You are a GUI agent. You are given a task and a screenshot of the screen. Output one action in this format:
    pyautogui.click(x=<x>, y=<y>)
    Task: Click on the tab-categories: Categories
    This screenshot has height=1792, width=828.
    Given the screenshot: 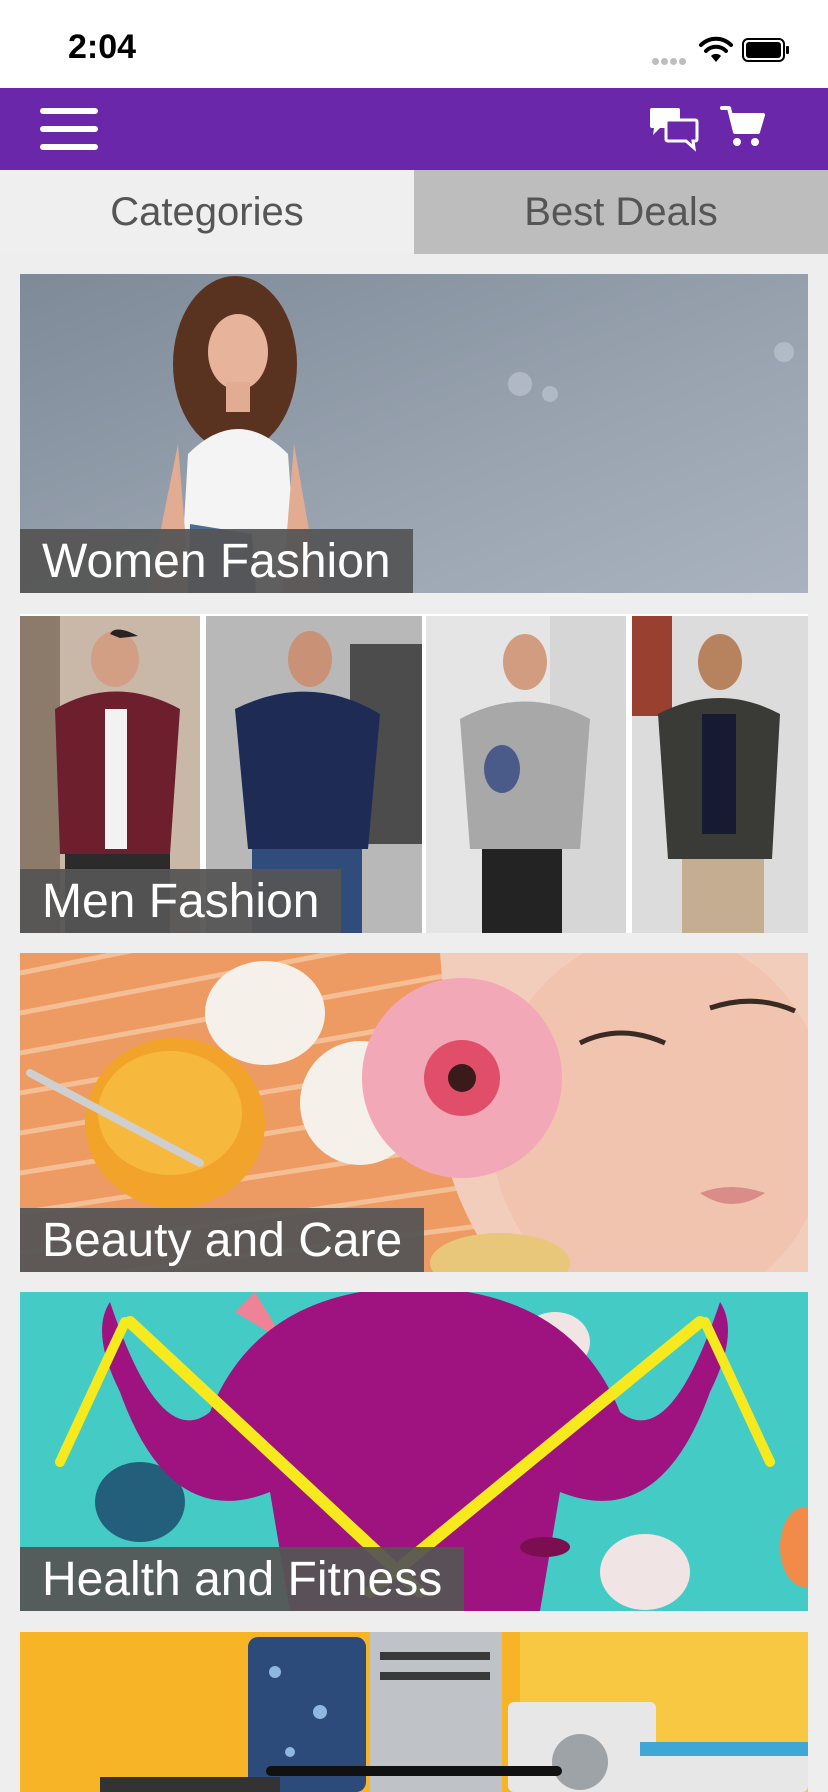 What is the action you would take?
    pyautogui.click(x=207, y=212)
    